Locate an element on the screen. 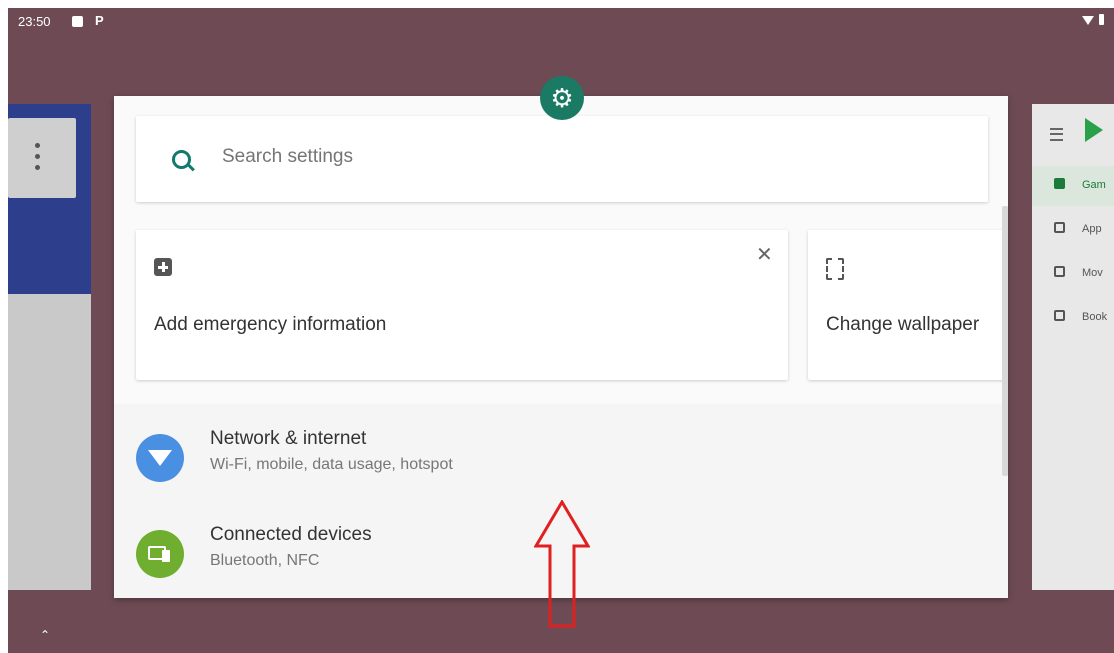 Image resolution: width=1114 pixels, height=653 pixels. suggestion-card-emergency: ✕ Add emergency information is located at coordinates (462, 305).